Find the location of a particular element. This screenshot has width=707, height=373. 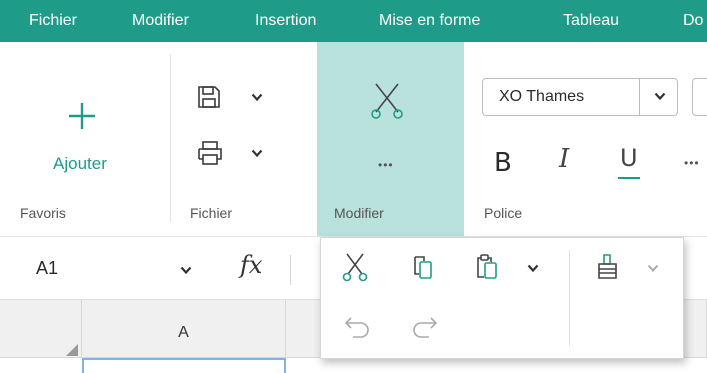

function-button: fx is located at coordinates (251, 265).